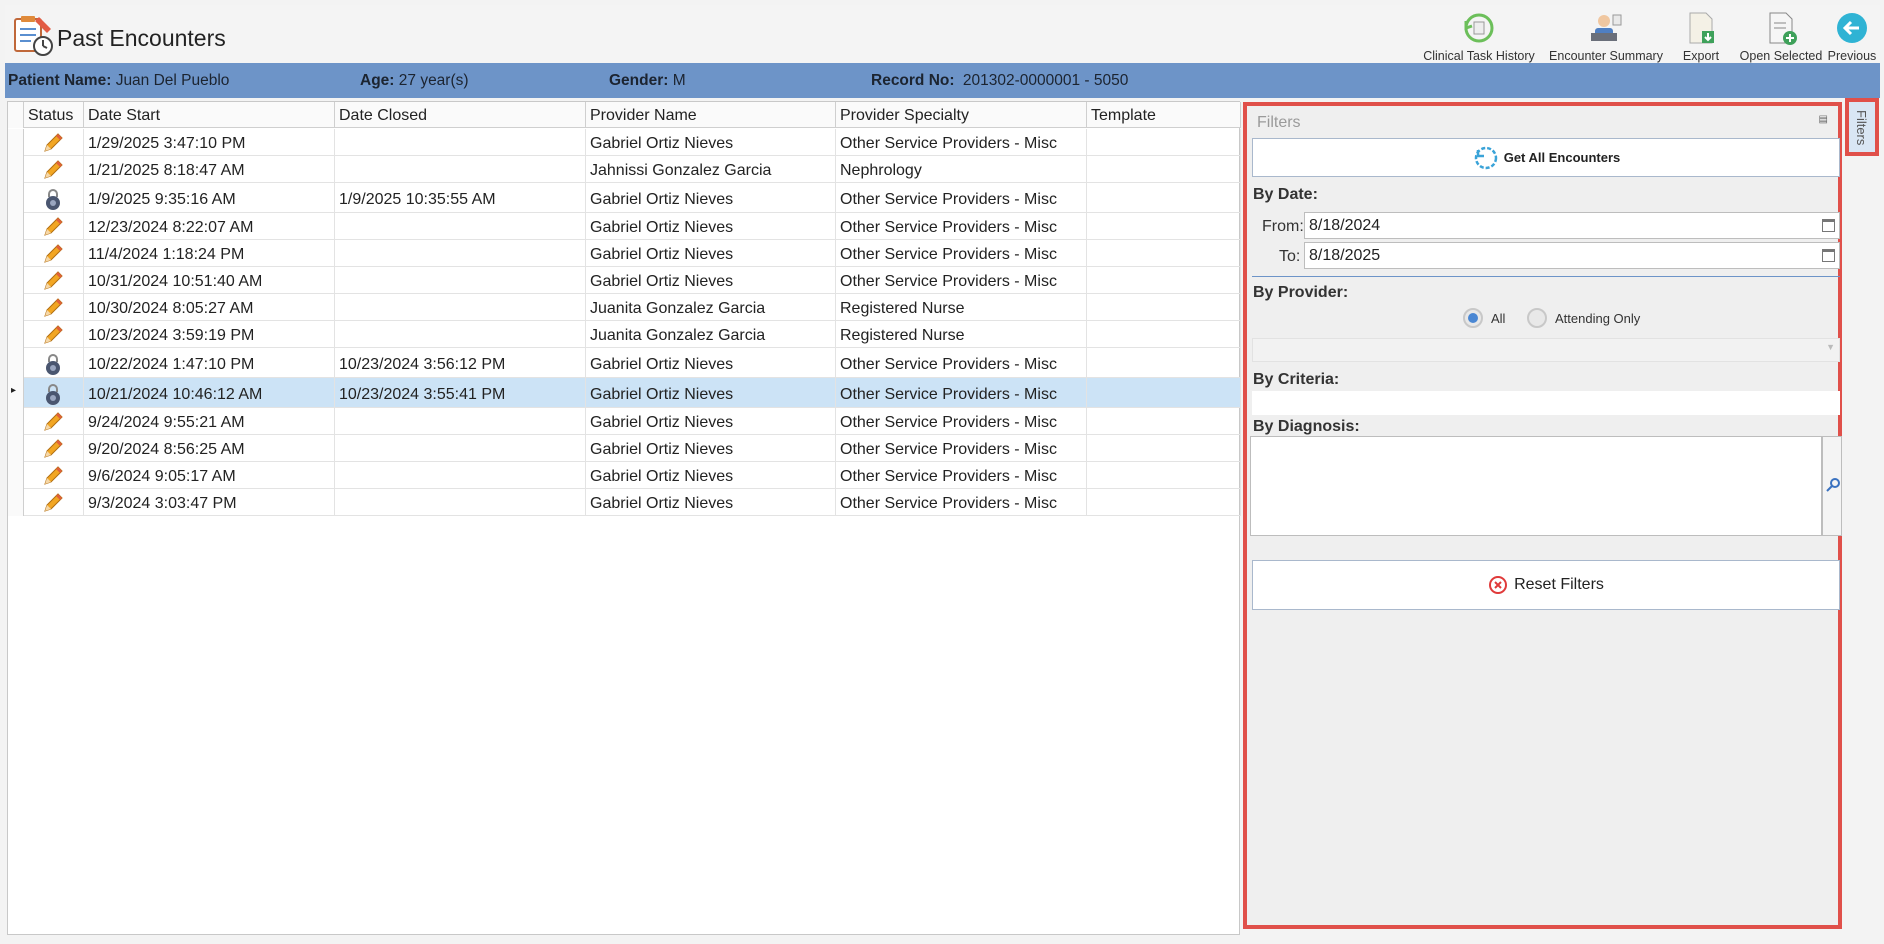 This screenshot has height=944, width=1884. I want to click on previous-label: Previous, so click(1852, 56).